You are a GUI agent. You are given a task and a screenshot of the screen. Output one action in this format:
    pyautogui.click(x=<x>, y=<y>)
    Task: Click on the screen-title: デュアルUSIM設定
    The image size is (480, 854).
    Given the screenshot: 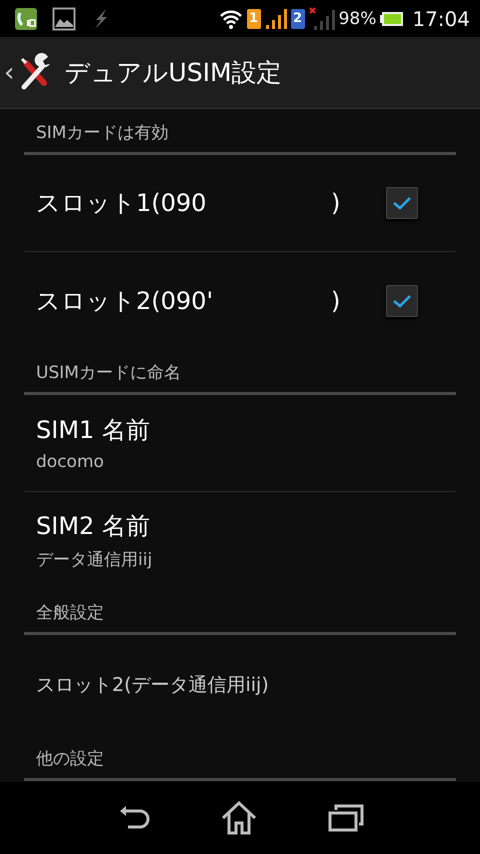 What is the action you would take?
    pyautogui.click(x=173, y=73)
    